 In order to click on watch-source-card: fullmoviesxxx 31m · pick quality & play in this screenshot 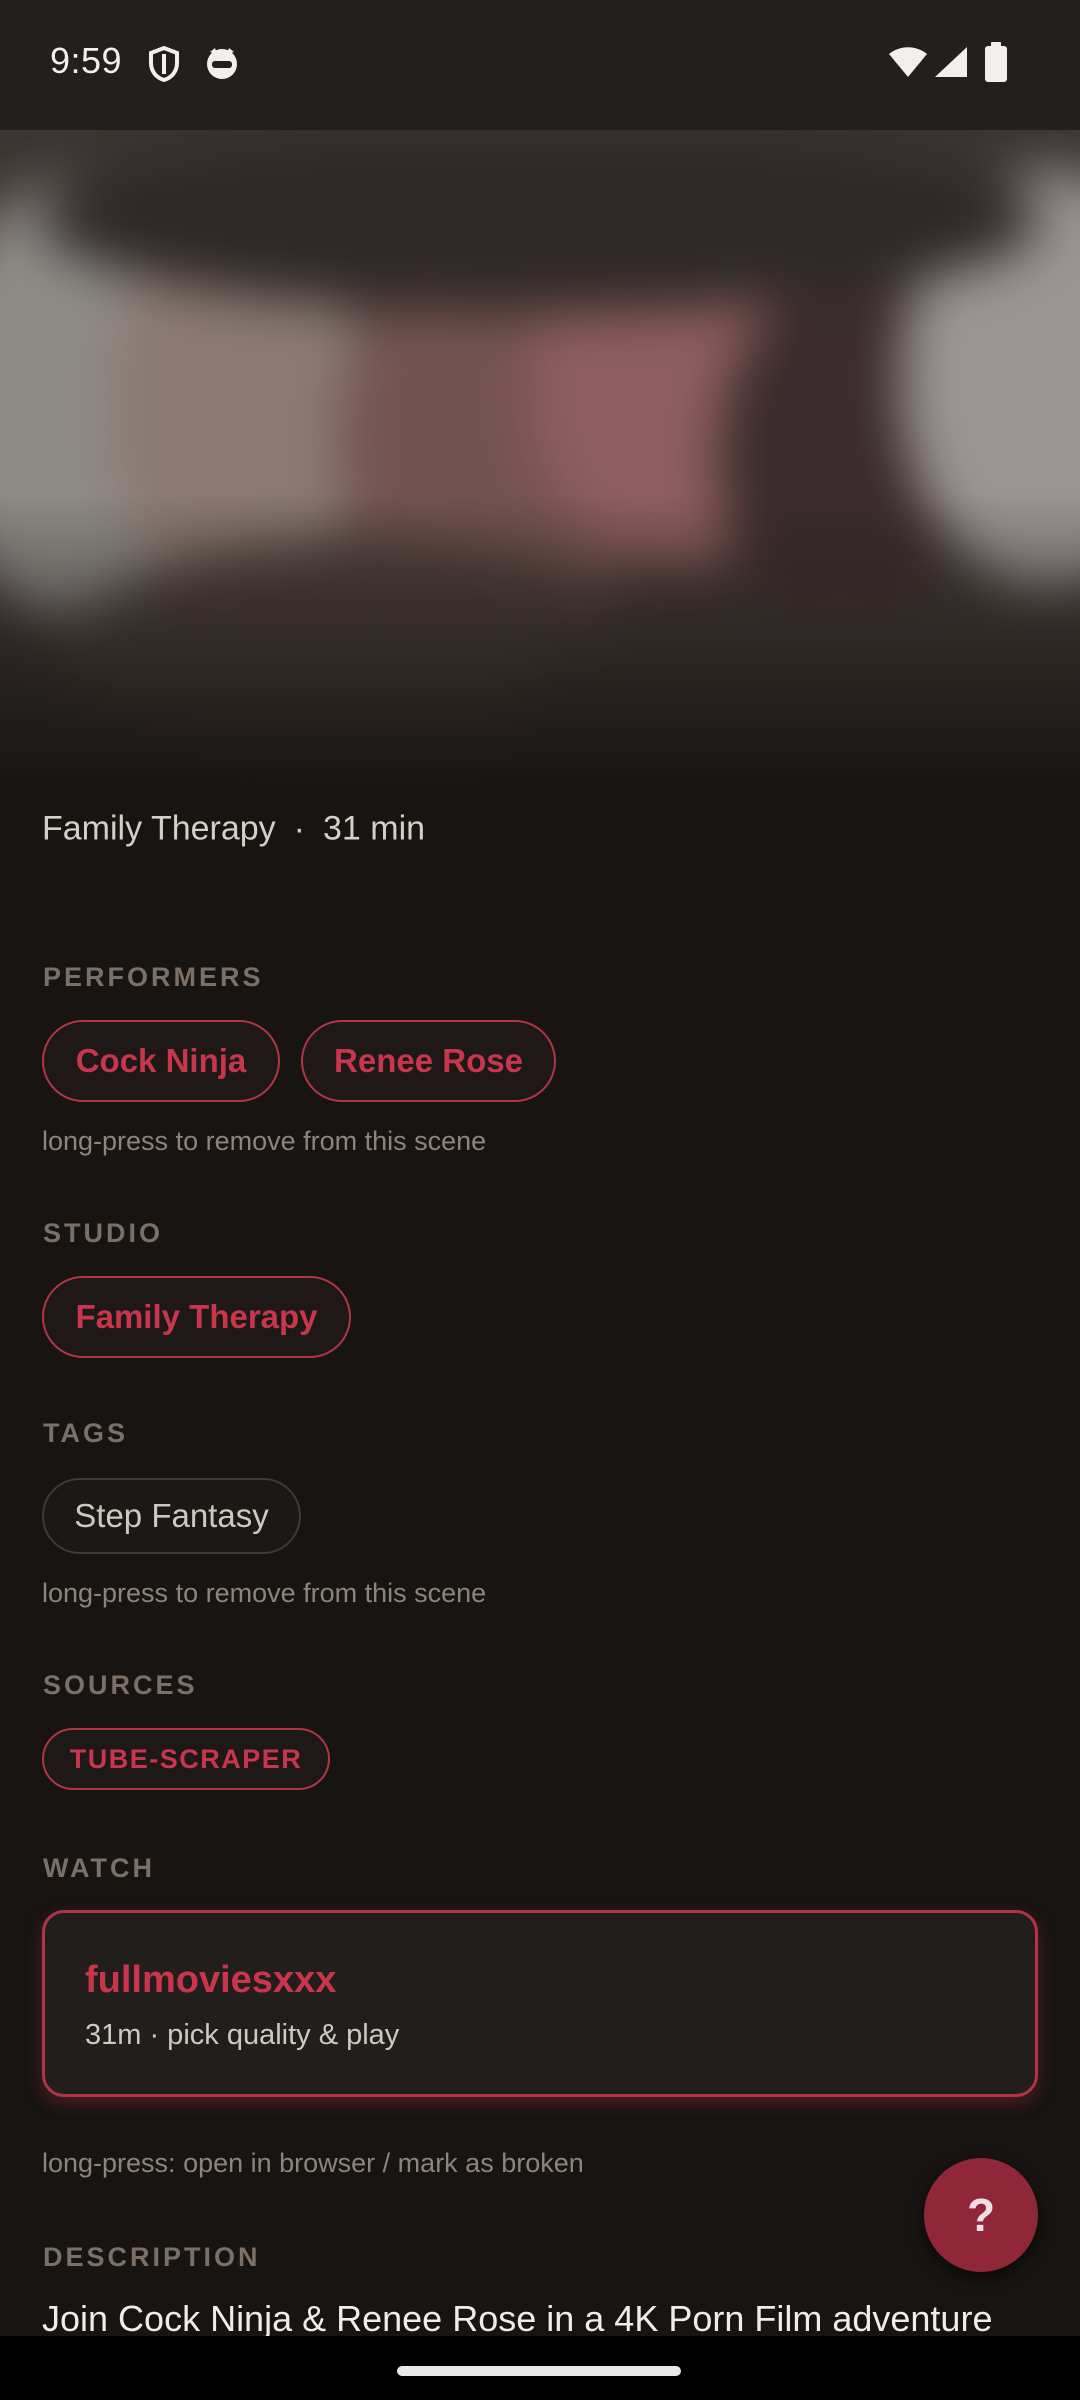, I will do `click(540, 2003)`.